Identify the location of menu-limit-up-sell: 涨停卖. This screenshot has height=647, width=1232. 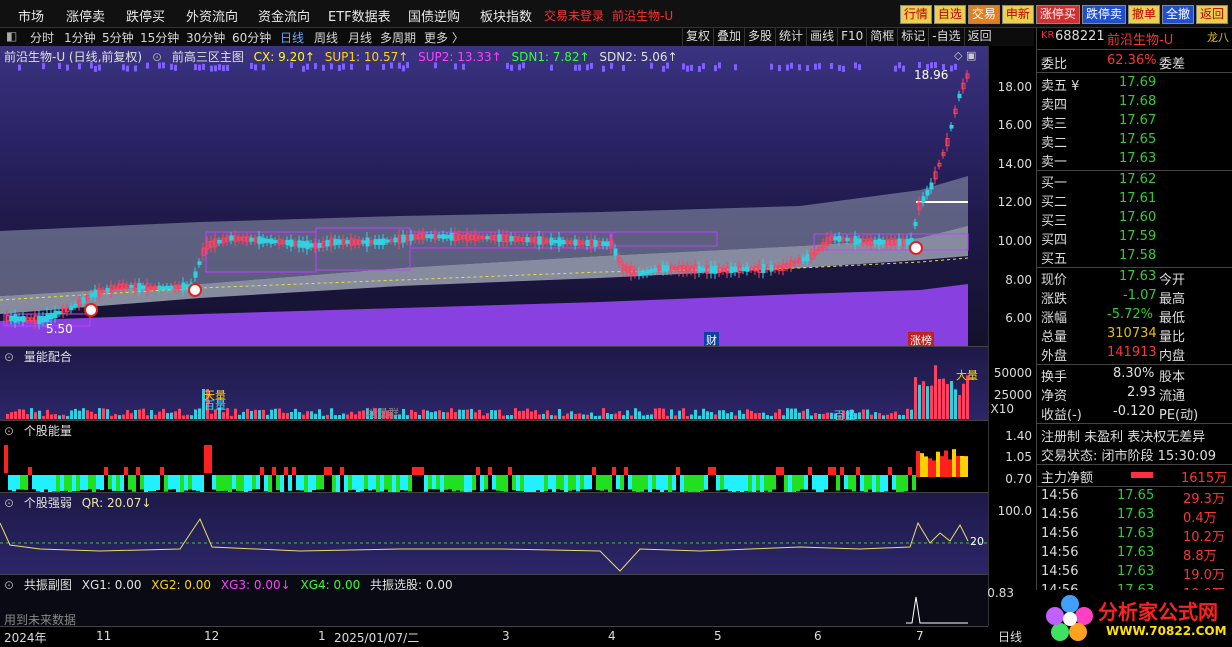
(85, 15).